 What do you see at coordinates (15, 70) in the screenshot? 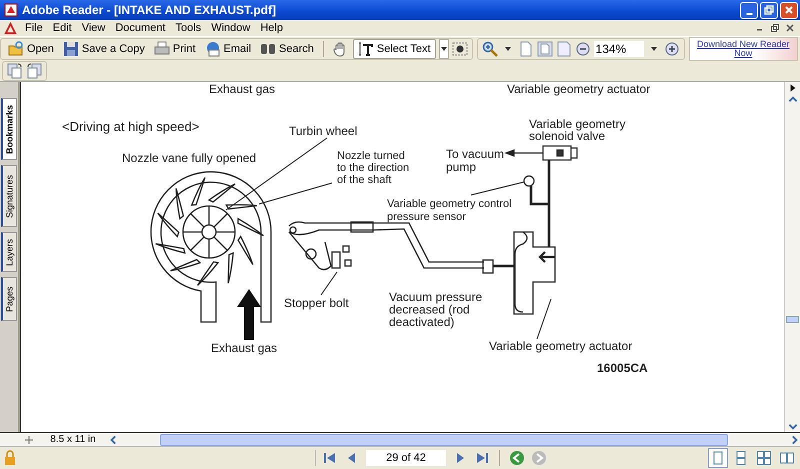
I see `rotate-clockwise-icon` at bounding box center [15, 70].